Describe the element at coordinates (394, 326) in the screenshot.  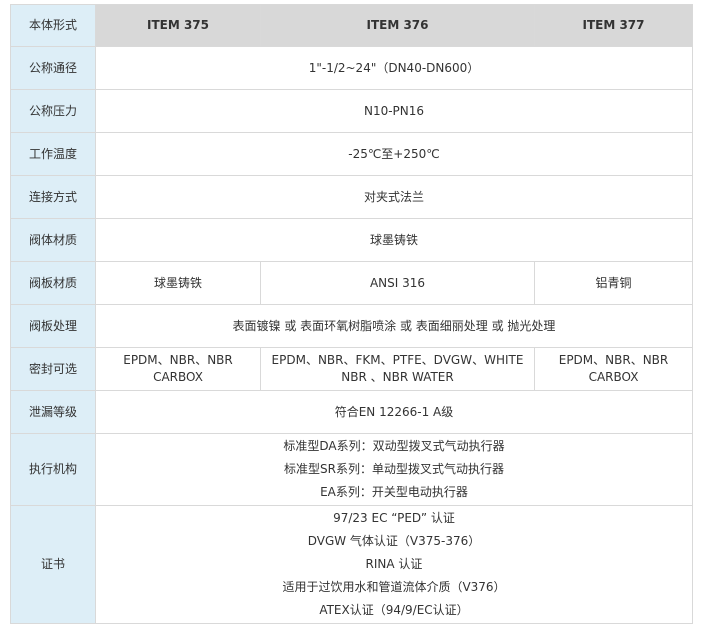
I see `disc-treatment-value: 表面镀镍 或 表面环氧树脂喷涂 或 表面细丽处理 或 抛光处理` at that location.